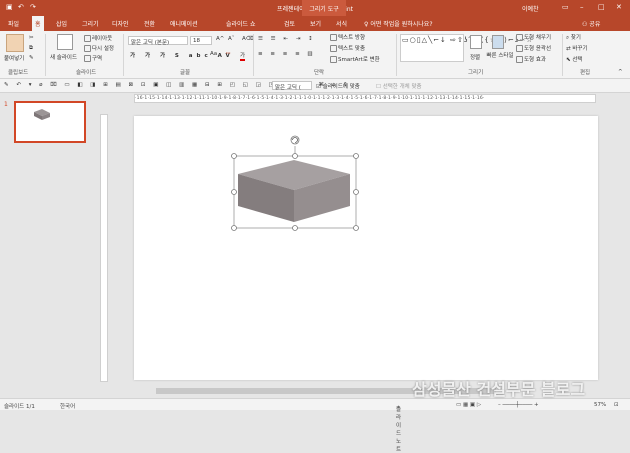 The height and width of the screenshot is (453, 630). What do you see at coordinates (102, 39) in the screenshot?
I see `layout-label: 레이아웃` at bounding box center [102, 39].